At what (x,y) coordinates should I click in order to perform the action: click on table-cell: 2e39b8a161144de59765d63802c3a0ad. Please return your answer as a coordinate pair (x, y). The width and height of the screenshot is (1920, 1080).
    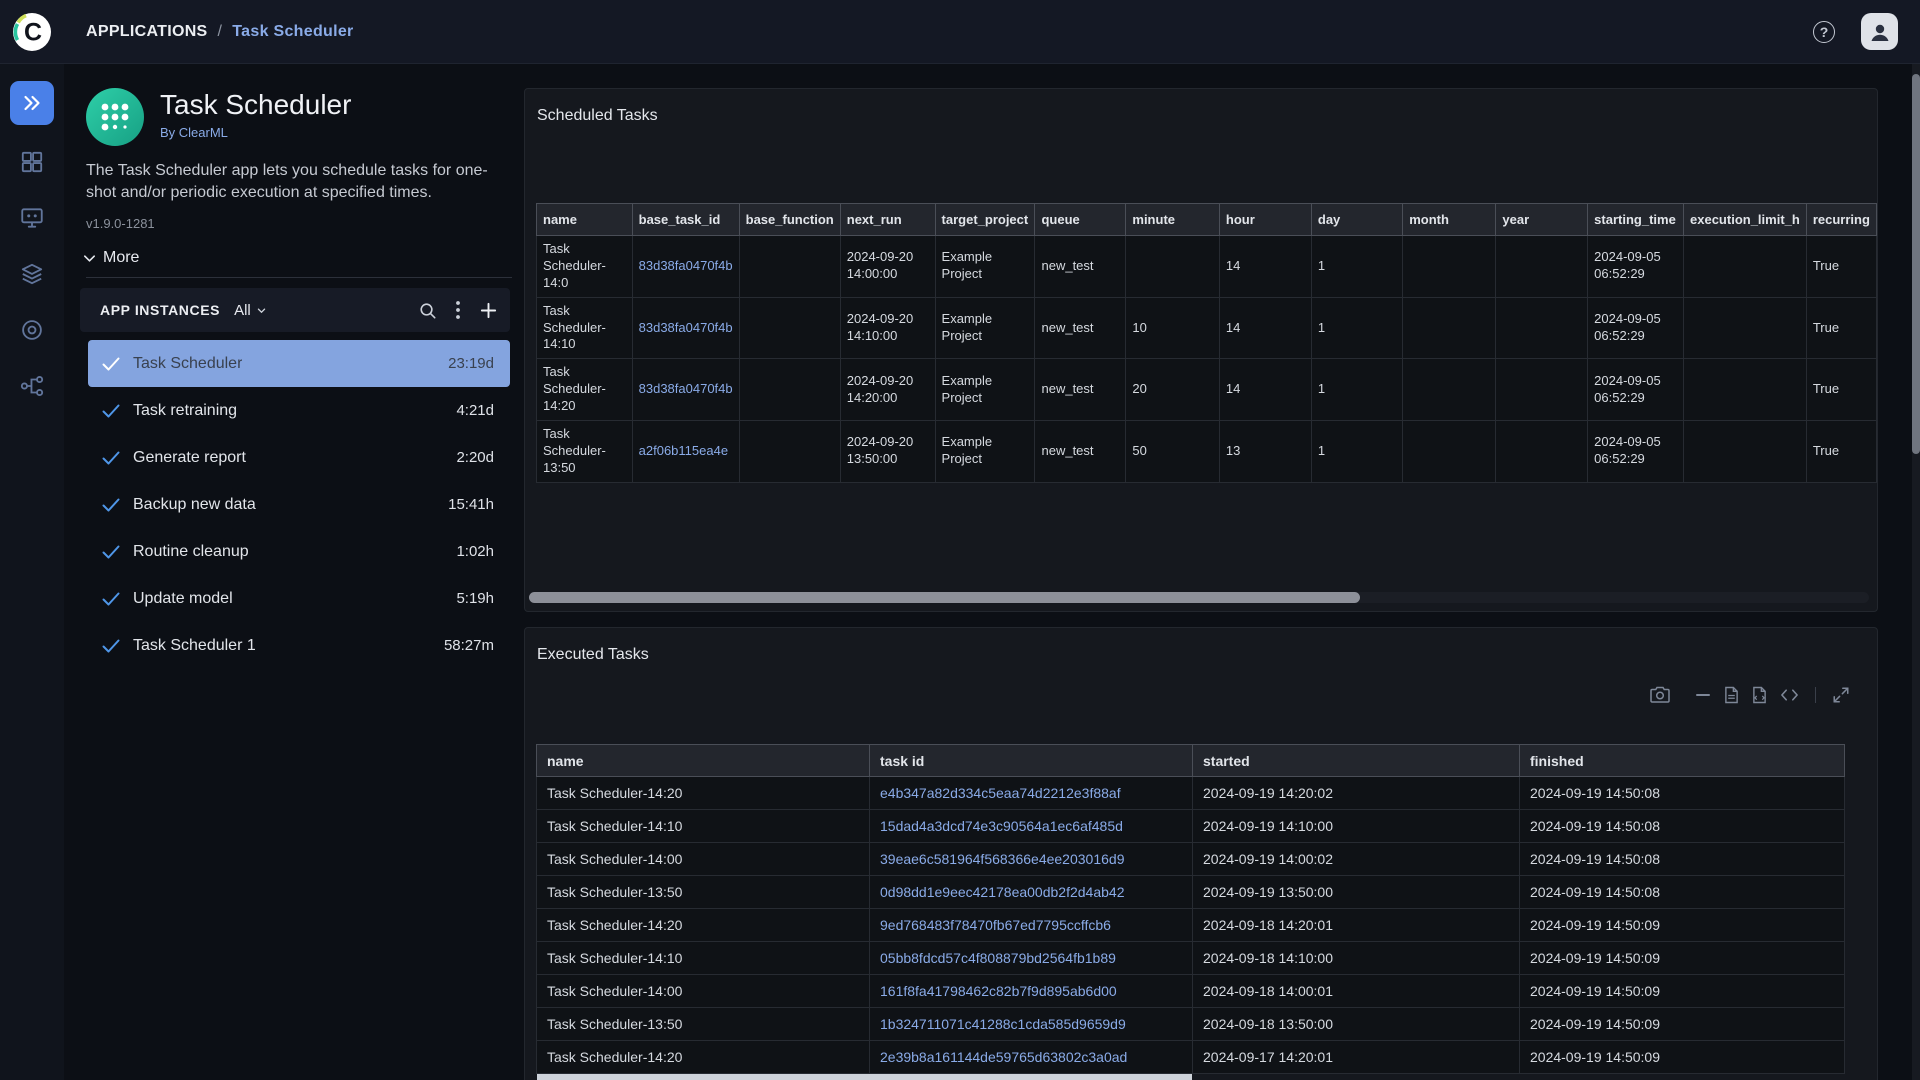
    Looking at the image, I should click on (1031, 1057).